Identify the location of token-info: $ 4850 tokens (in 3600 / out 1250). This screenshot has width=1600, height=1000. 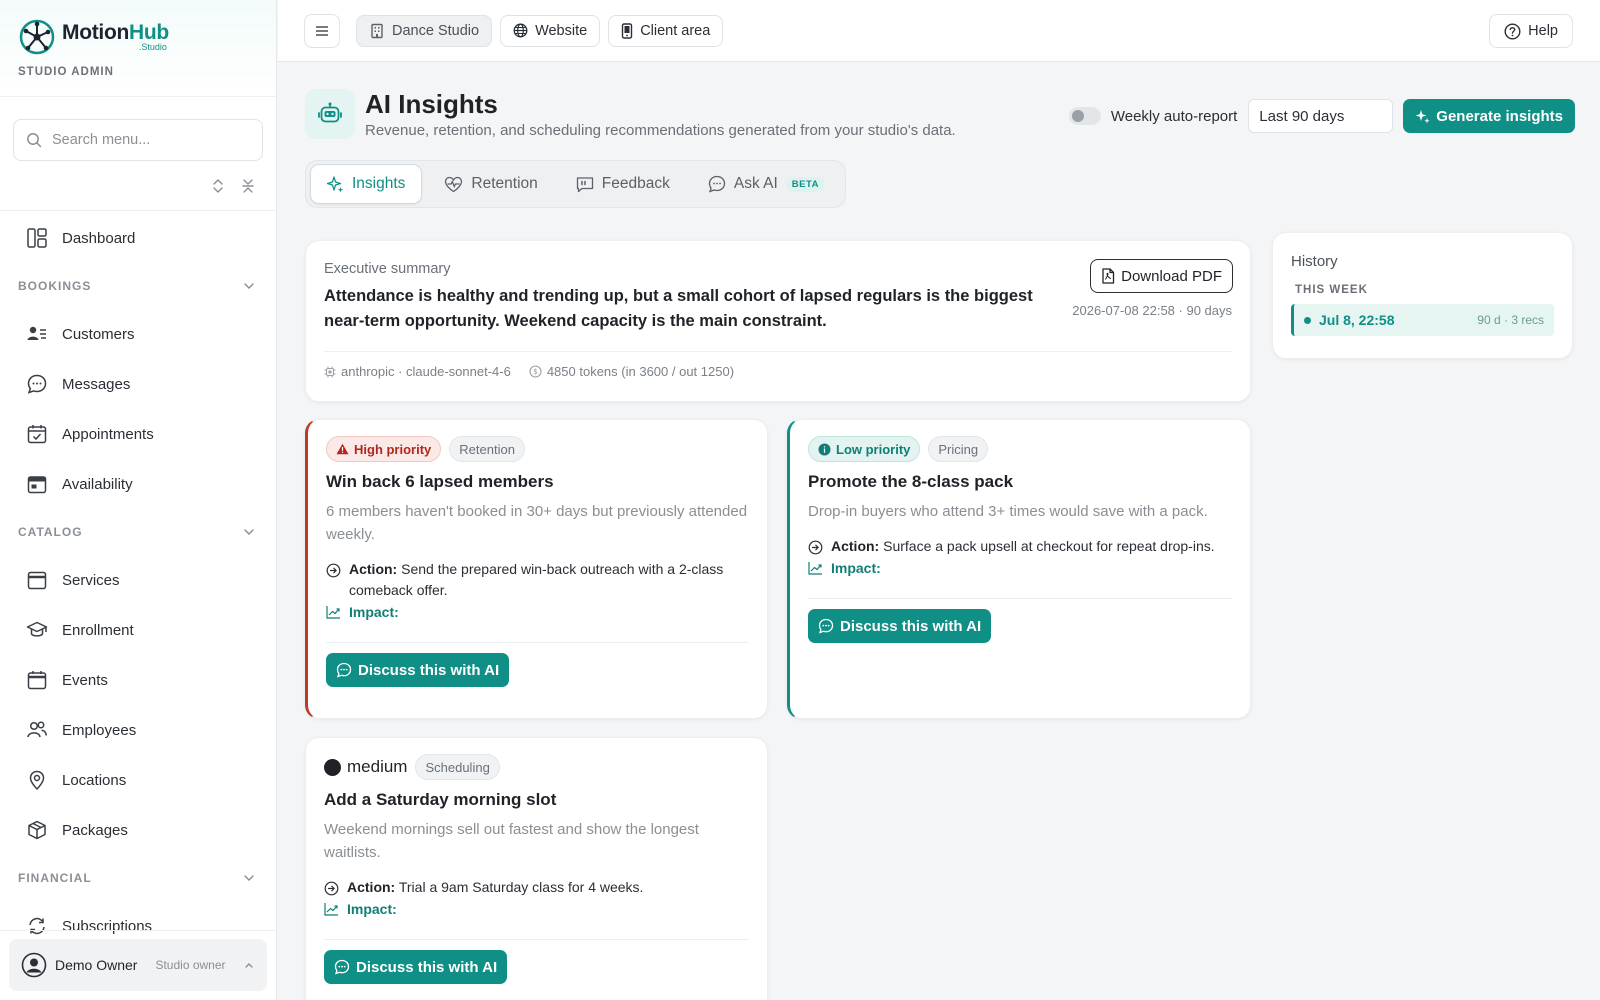
(631, 371).